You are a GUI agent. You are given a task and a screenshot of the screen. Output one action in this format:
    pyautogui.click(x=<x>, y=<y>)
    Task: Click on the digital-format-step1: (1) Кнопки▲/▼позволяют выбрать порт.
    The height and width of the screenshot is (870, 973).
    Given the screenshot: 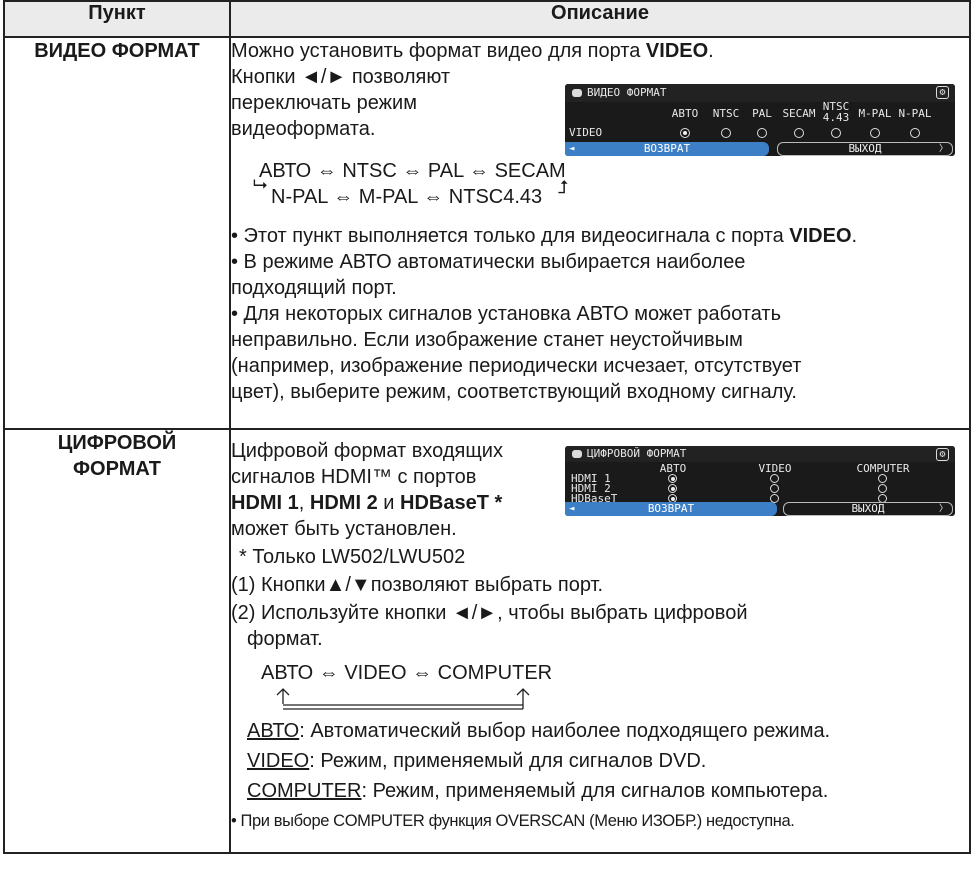 What is the action you would take?
    pyautogui.click(x=417, y=585)
    